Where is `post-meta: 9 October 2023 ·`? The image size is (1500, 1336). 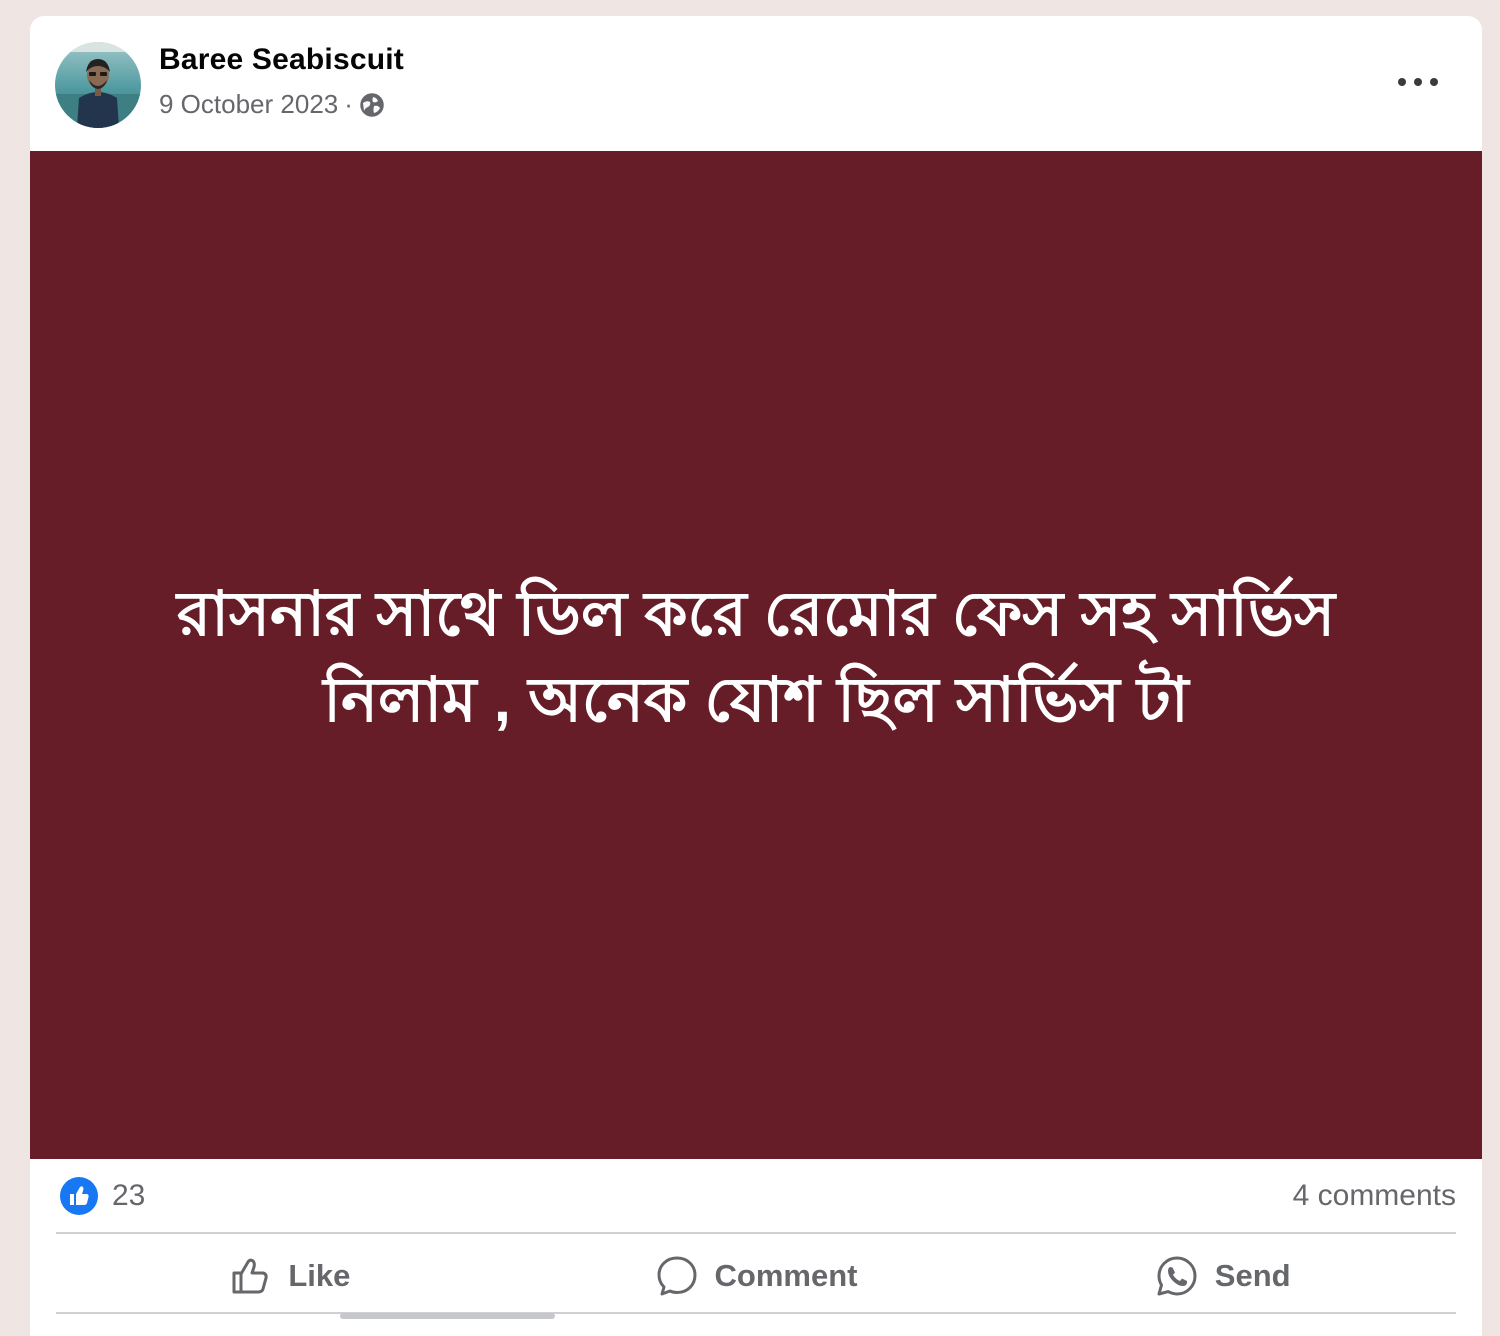 post-meta: 9 October 2023 · is located at coordinates (272, 104).